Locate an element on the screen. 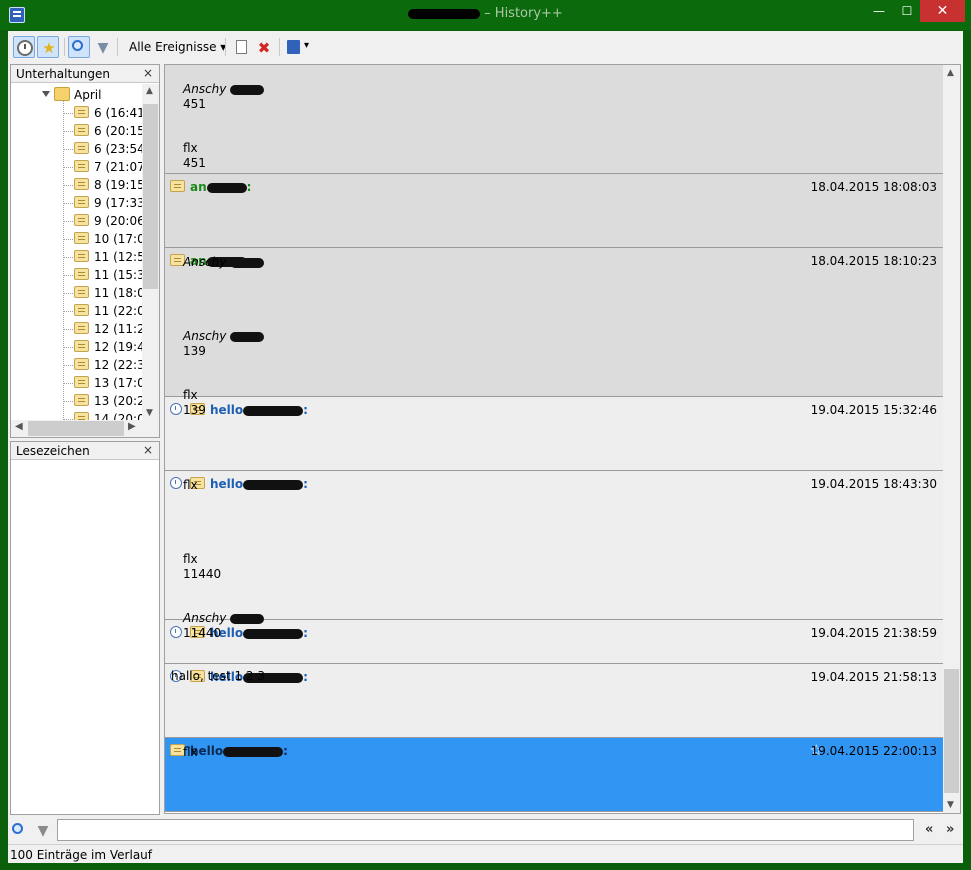  history-menu-button: ▾ is located at coordinates (299, 47).